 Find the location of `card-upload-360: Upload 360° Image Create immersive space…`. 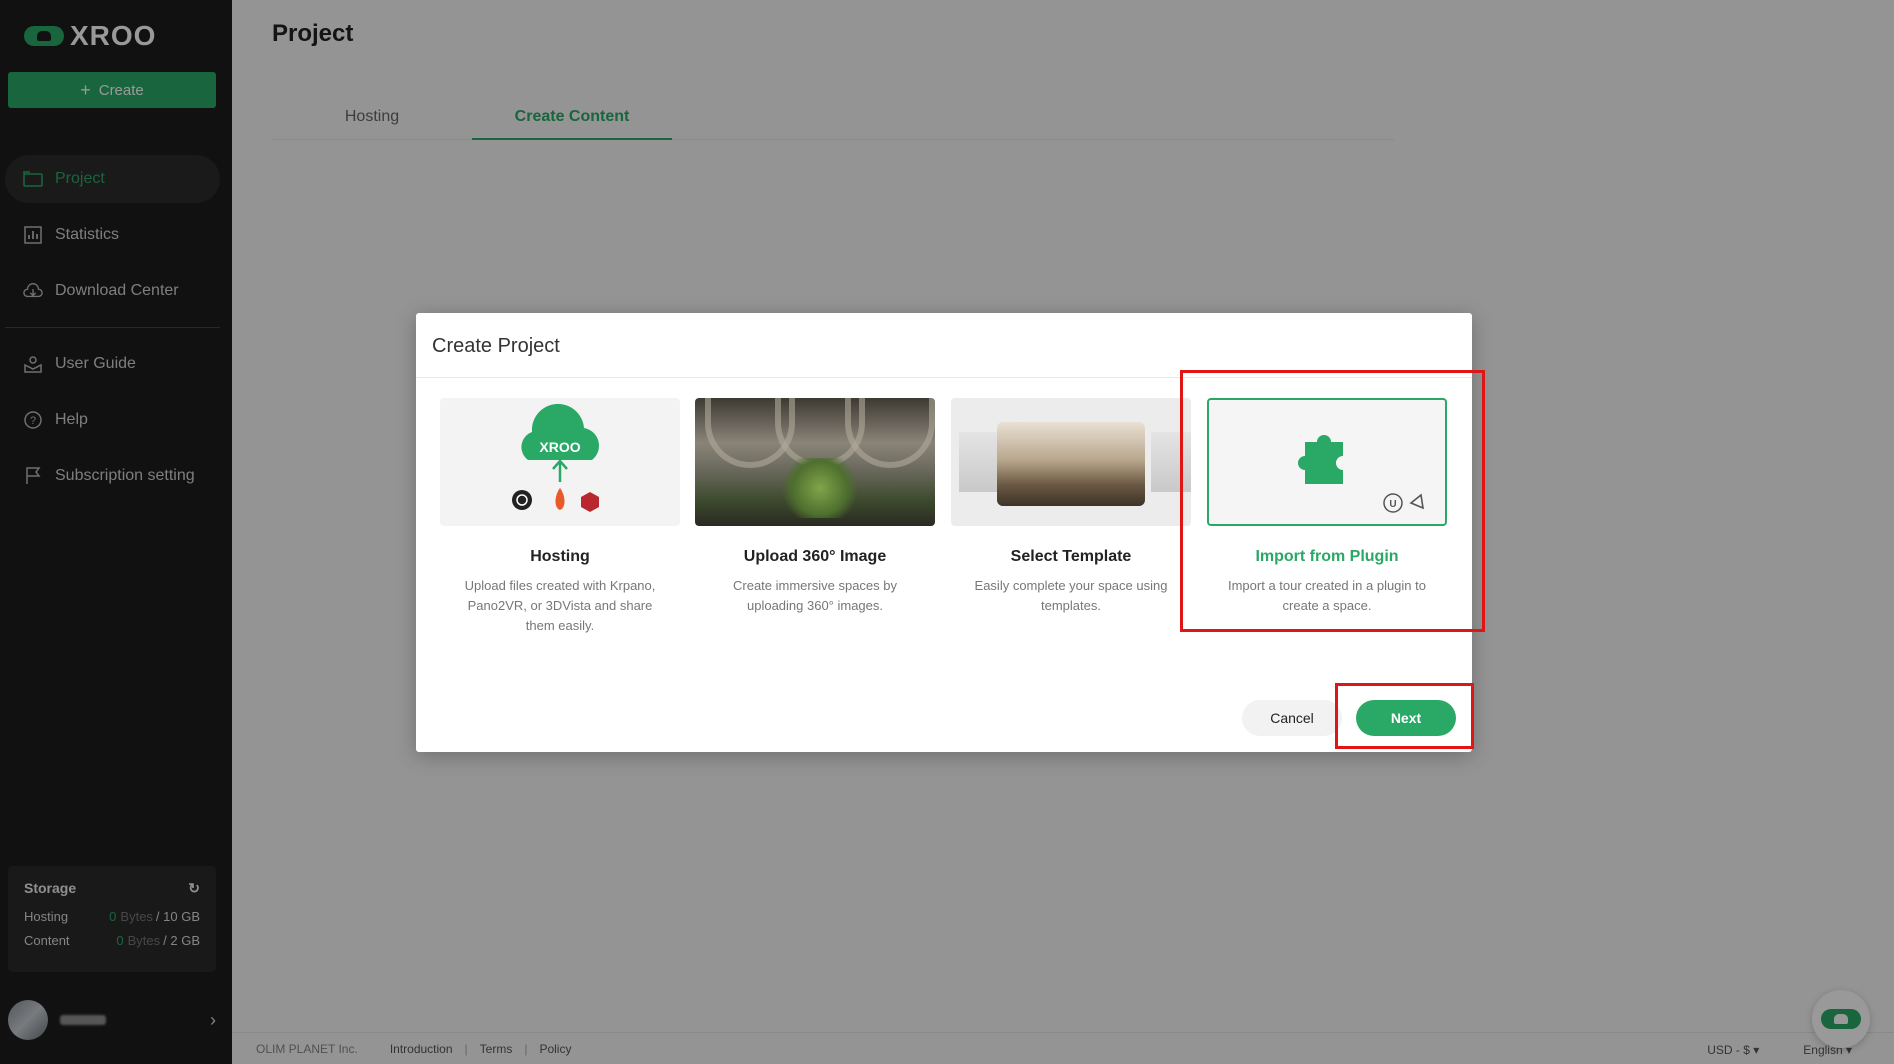

card-upload-360: Upload 360° Image Create immersive space… is located at coordinates (815, 507).